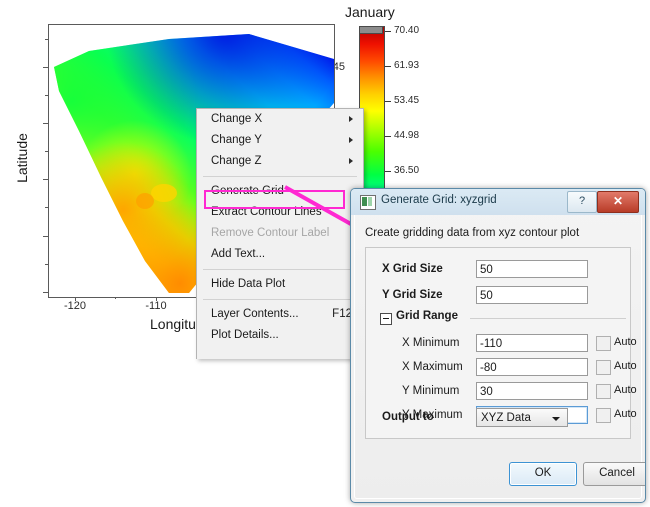 This screenshot has width=650, height=507. Describe the element at coordinates (408, 417) in the screenshot. I see `output-to-label: Output to` at that location.